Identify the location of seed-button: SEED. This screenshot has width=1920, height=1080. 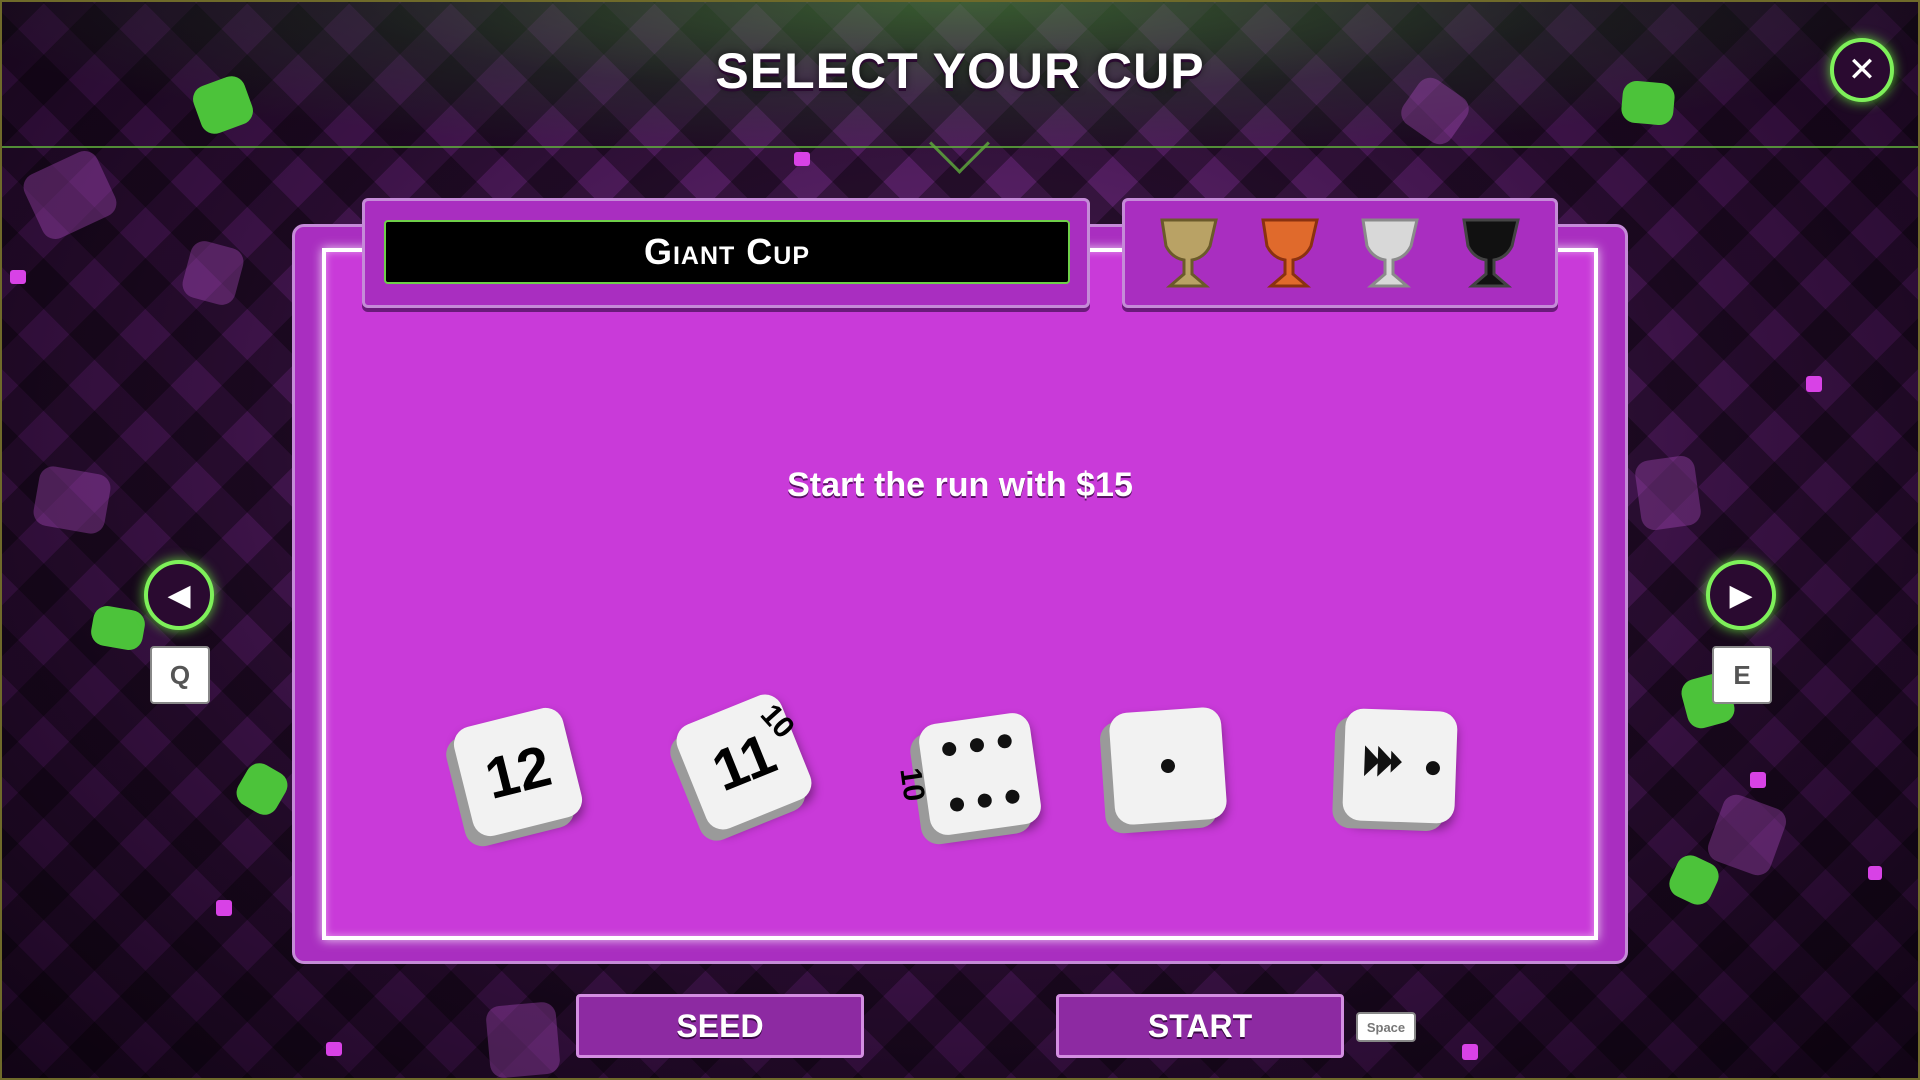
(720, 1026).